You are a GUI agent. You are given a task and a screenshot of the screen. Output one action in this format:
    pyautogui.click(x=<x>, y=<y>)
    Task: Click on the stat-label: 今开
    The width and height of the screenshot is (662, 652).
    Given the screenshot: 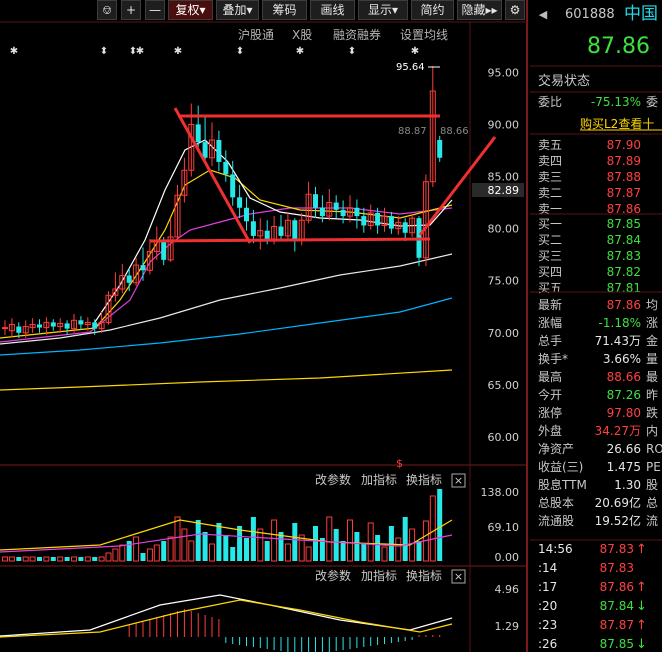 What is the action you would take?
    pyautogui.click(x=550, y=394)
    